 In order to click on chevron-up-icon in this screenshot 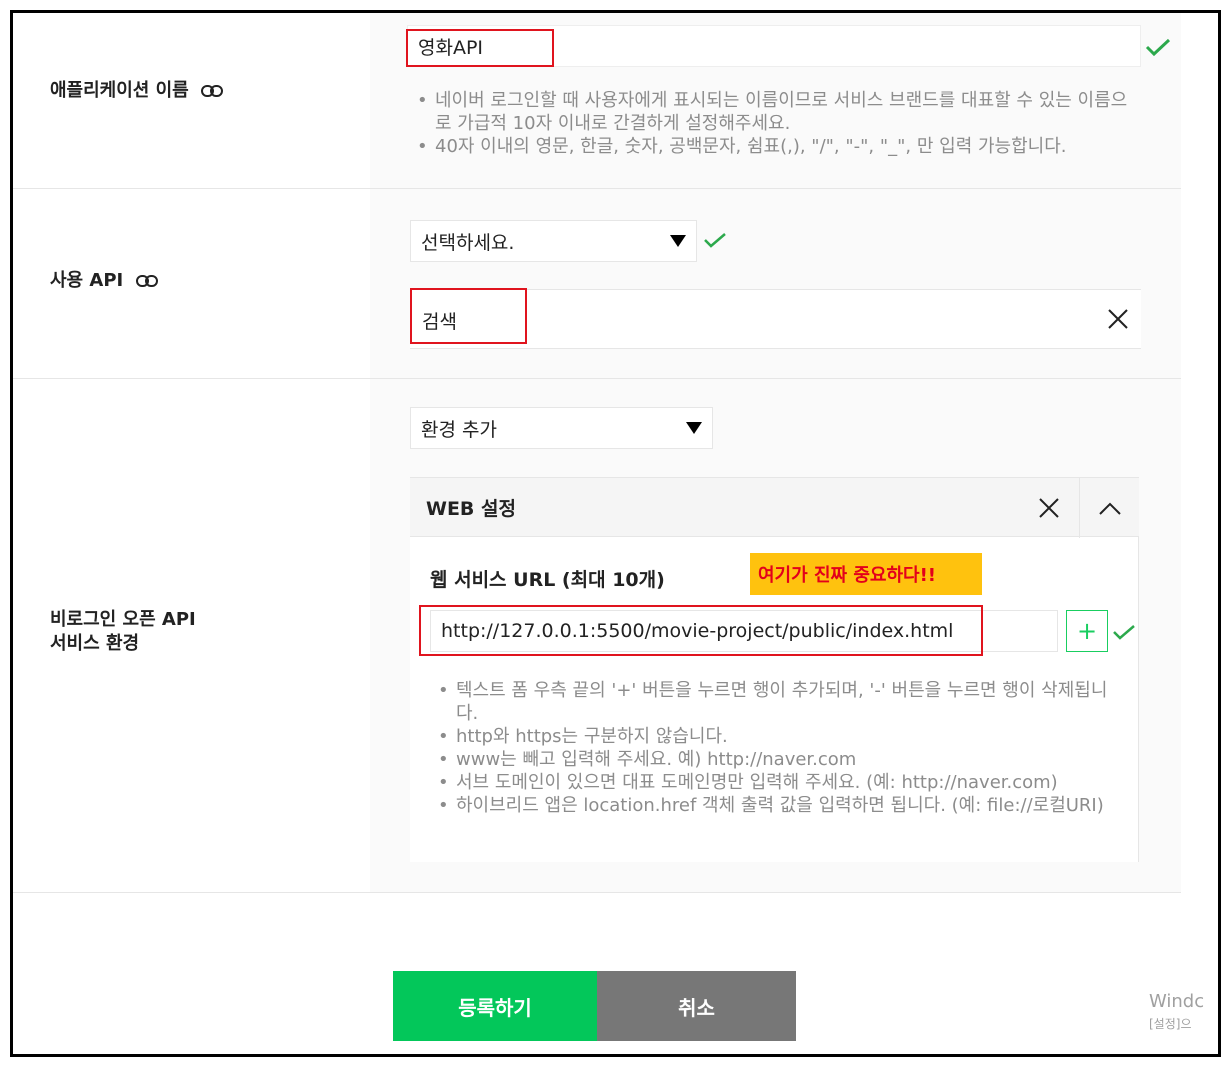, I will do `click(1110, 508)`.